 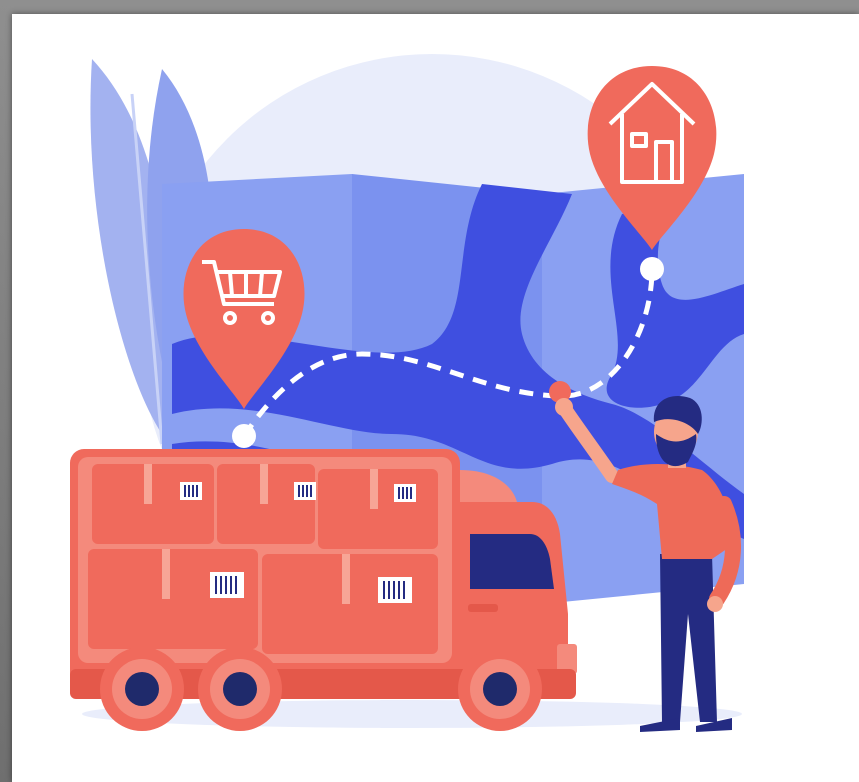 I want to click on route-end-dot, so click(x=652, y=269).